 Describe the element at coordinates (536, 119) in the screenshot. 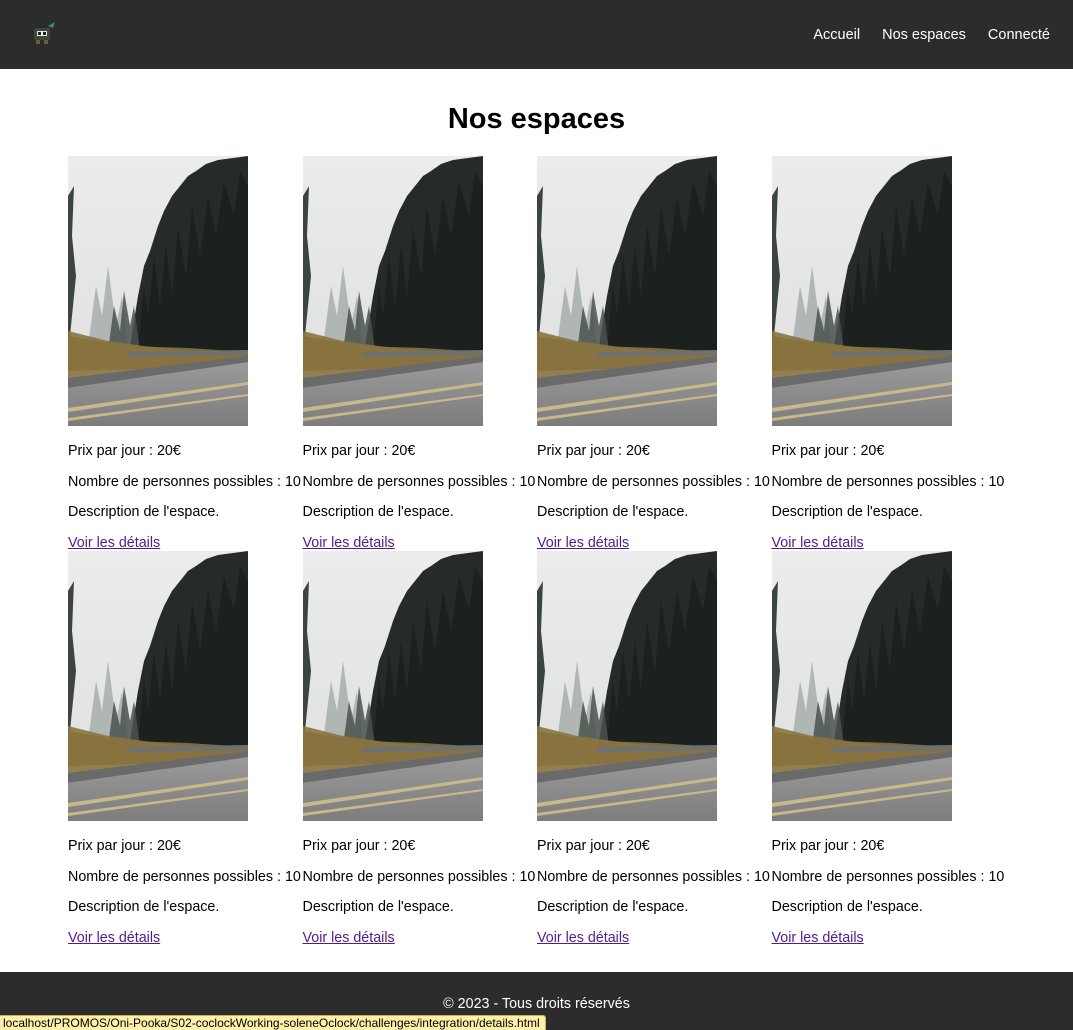

I see `page-title: Nos espaces` at that location.